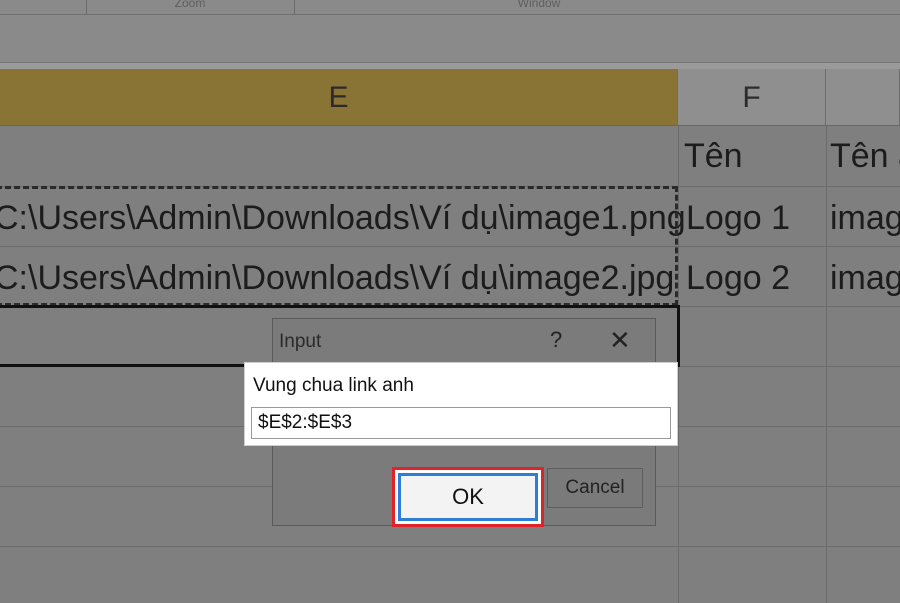  What do you see at coordinates (461, 423) in the screenshot?
I see `range-input: $E$2:$E$3` at bounding box center [461, 423].